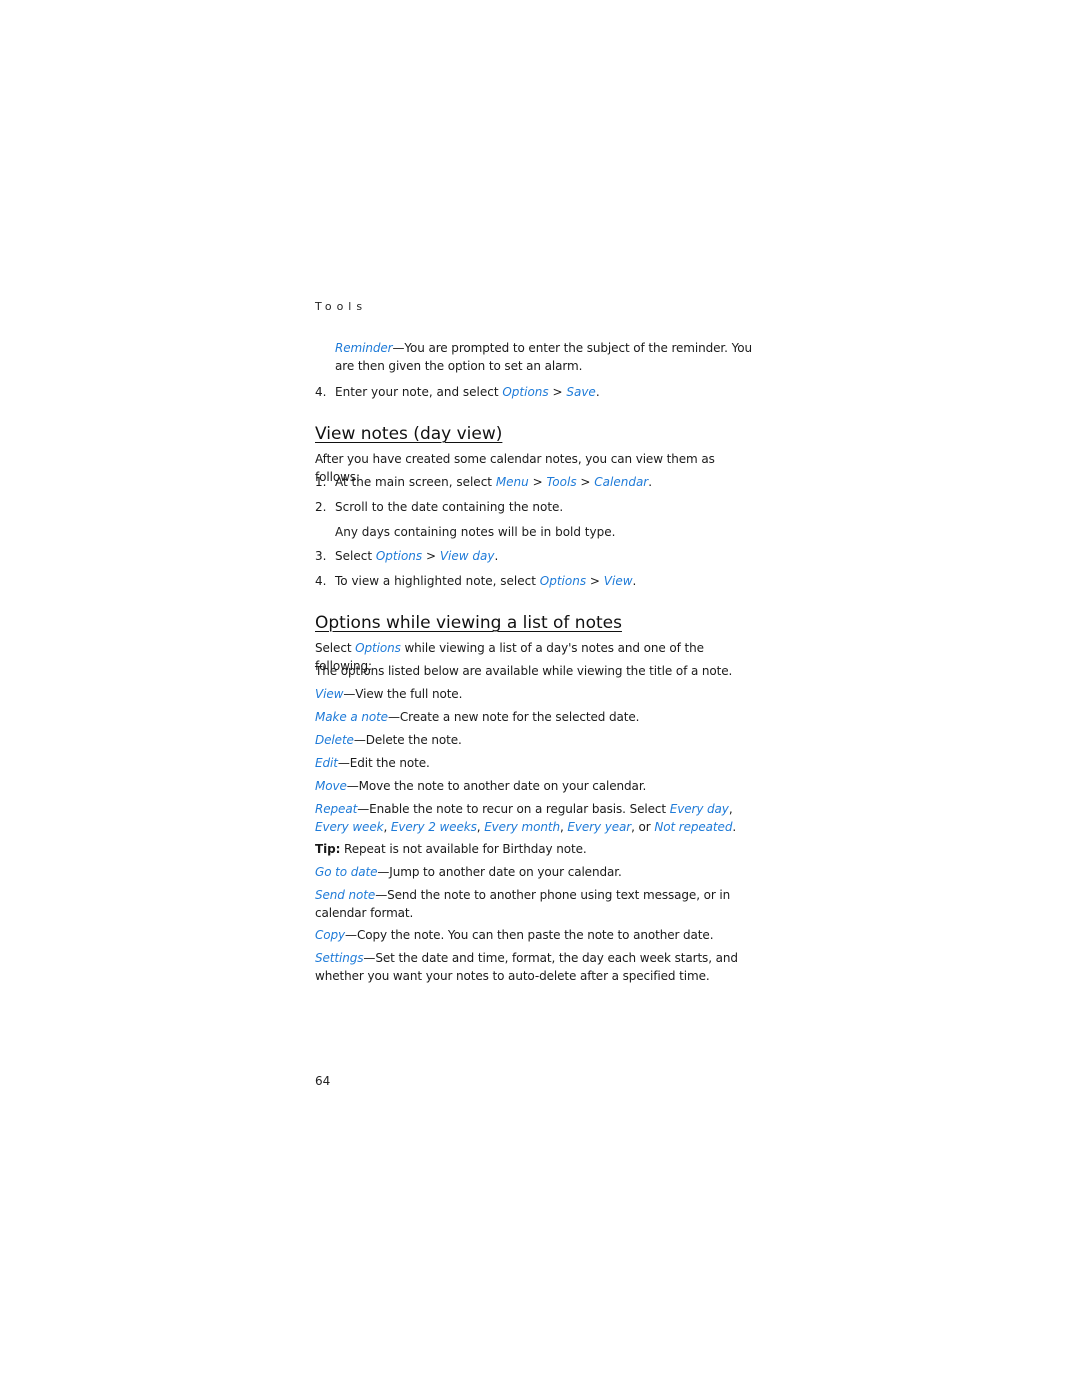  Describe the element at coordinates (349, 827) in the screenshot. I see `every-week-link: Every week` at that location.